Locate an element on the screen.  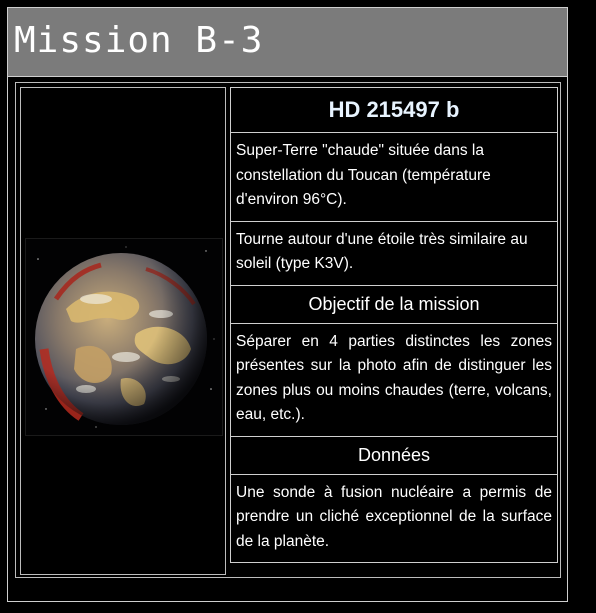
bottom-strip is located at coordinates (298, 608).